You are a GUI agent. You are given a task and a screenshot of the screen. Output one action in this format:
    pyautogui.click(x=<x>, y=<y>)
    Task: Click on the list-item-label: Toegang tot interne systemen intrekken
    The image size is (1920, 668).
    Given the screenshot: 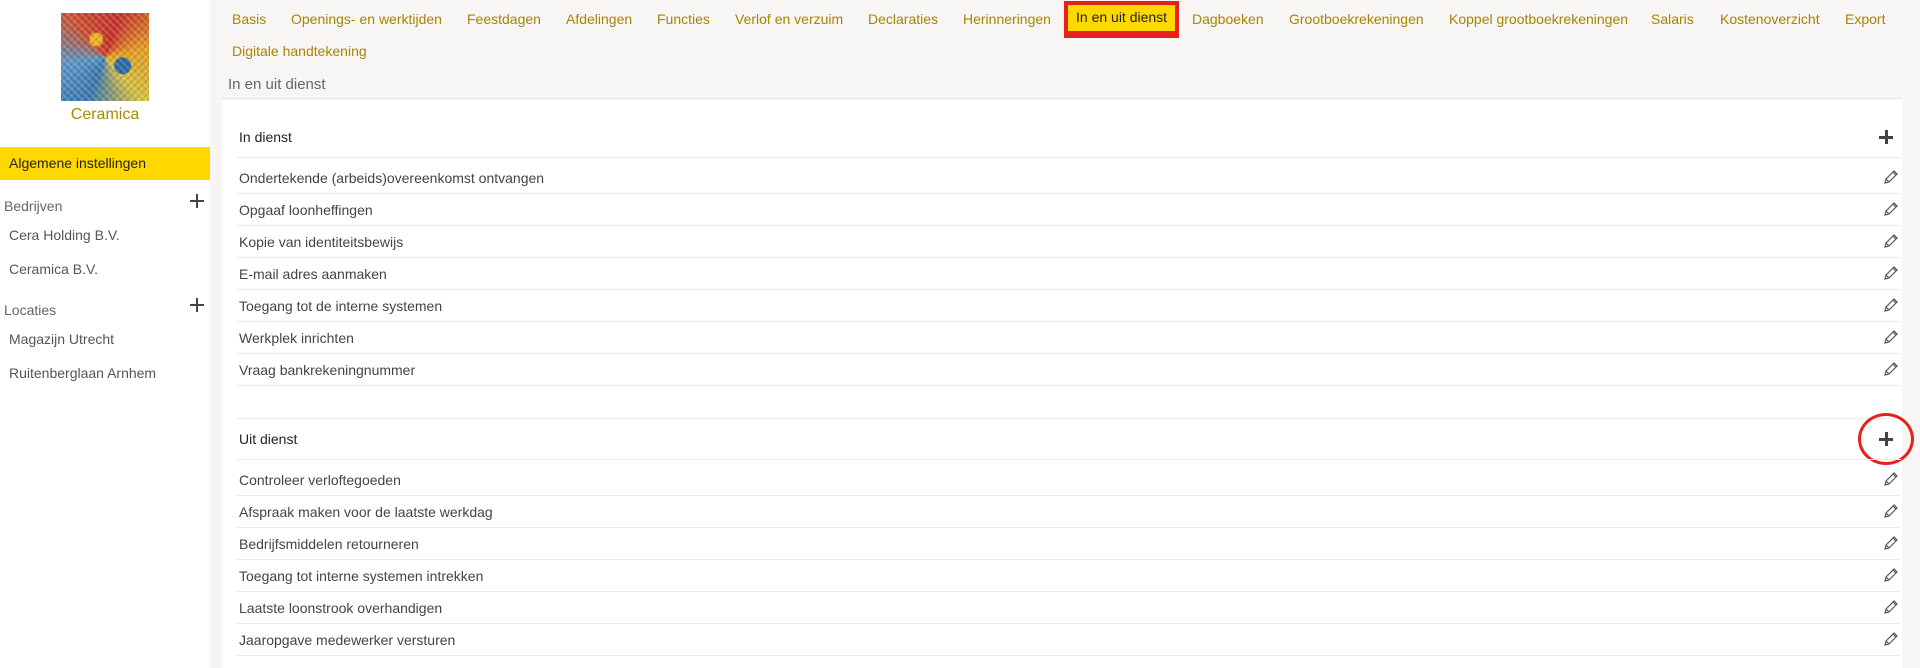 What is the action you would take?
    pyautogui.click(x=361, y=576)
    